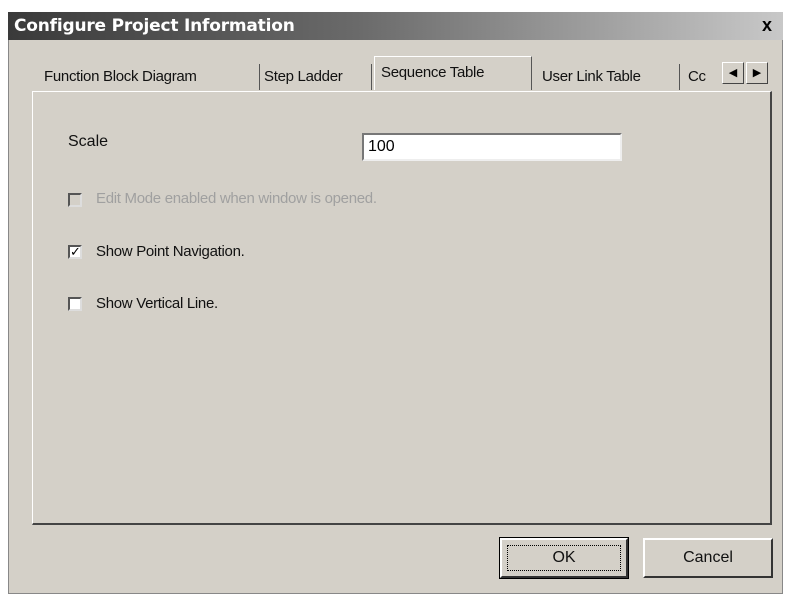  Describe the element at coordinates (433, 72) in the screenshot. I see `tab-label: Sequence Table` at that location.